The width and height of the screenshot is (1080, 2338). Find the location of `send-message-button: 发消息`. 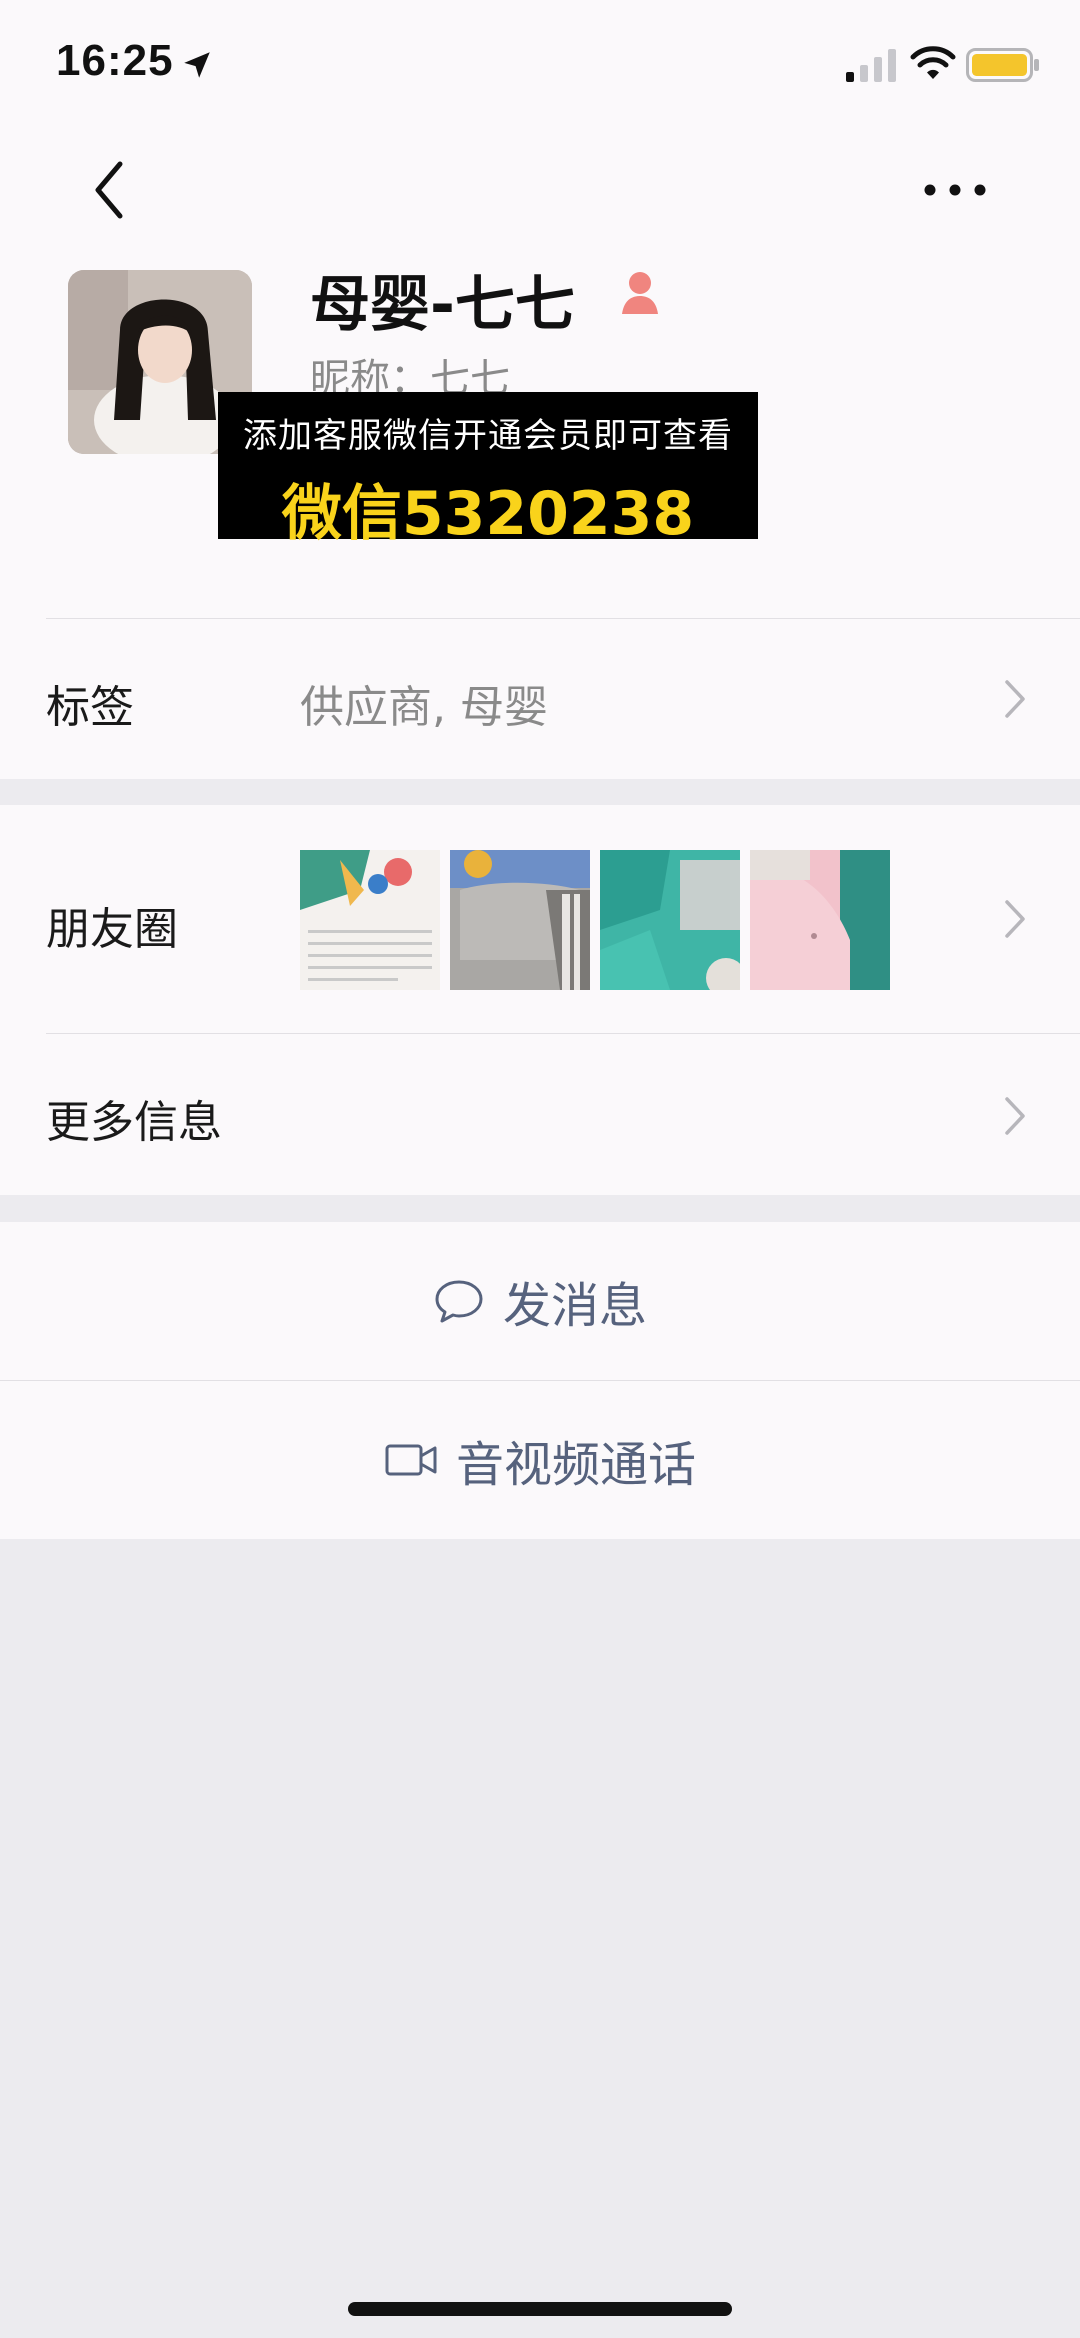

send-message-button: 发消息 is located at coordinates (540, 1301).